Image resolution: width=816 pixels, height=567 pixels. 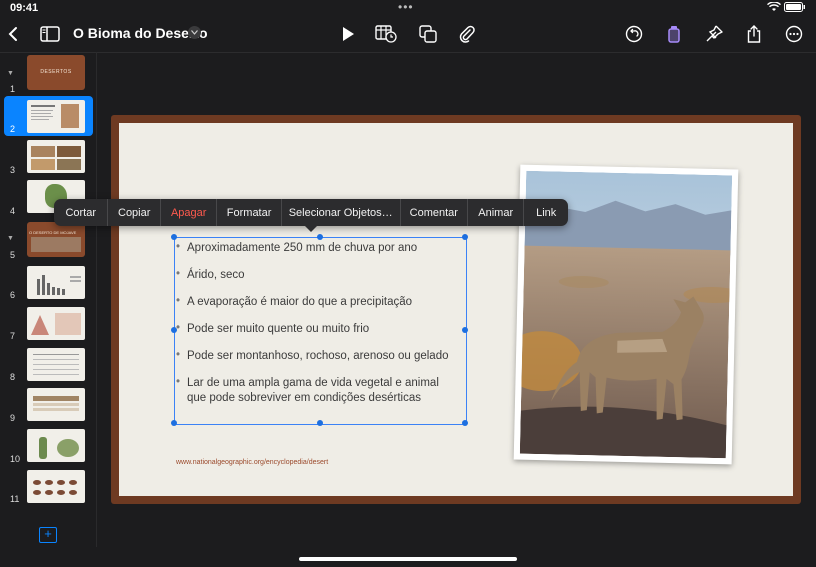 What do you see at coordinates (348, 34) in the screenshot?
I see `play-icon` at bounding box center [348, 34].